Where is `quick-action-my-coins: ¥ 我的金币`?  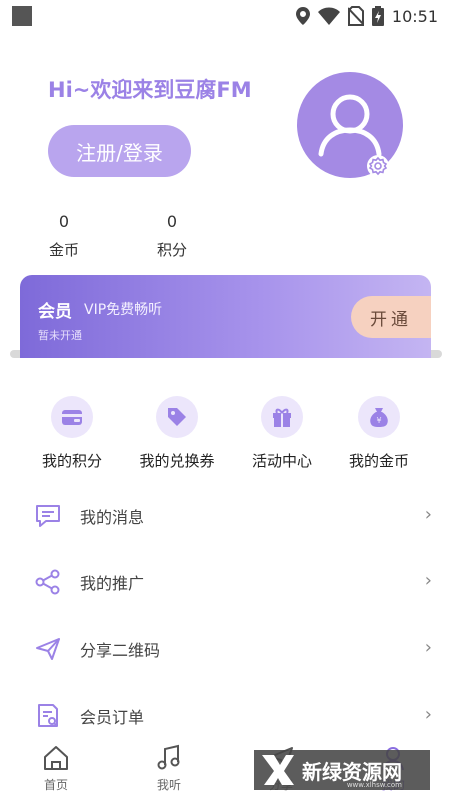
quick-action-my-coins: ¥ 我的金币 is located at coordinates (379, 433).